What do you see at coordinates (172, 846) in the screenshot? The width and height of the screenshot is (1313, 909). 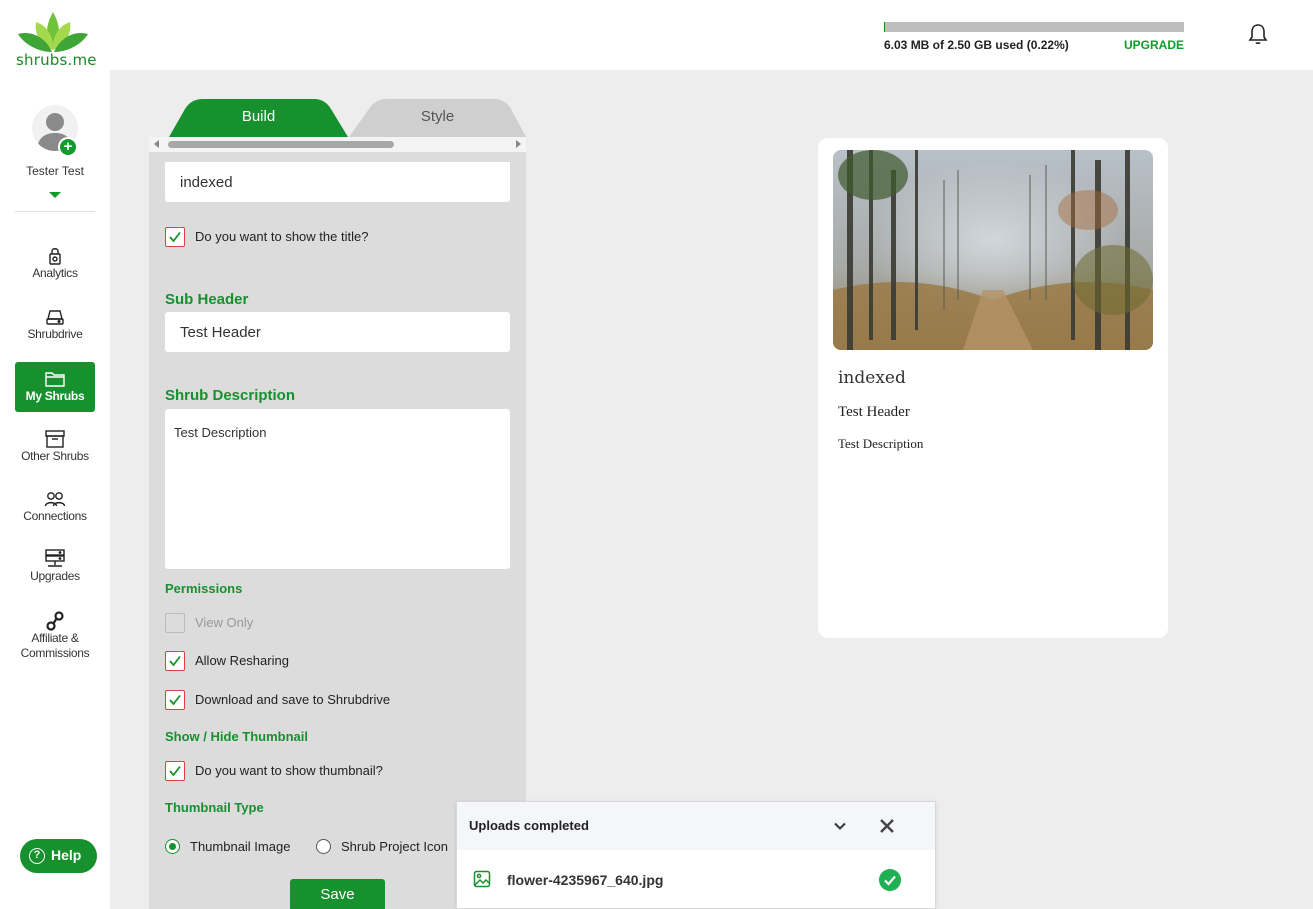 I see `thumbnail-image-radio` at bounding box center [172, 846].